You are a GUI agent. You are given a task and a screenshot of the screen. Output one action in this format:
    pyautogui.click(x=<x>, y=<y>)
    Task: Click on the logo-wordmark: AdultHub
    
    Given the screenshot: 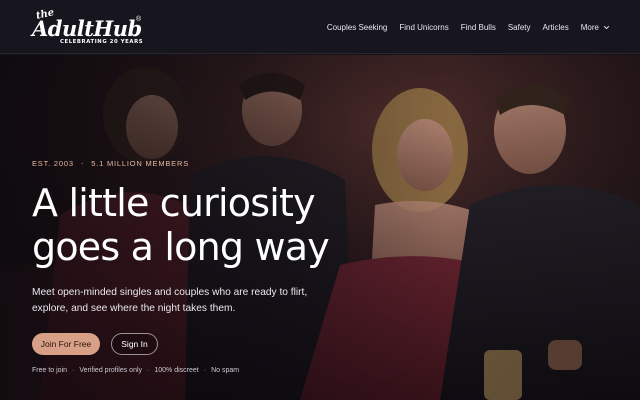 What is the action you would take?
    pyautogui.click(x=87, y=28)
    